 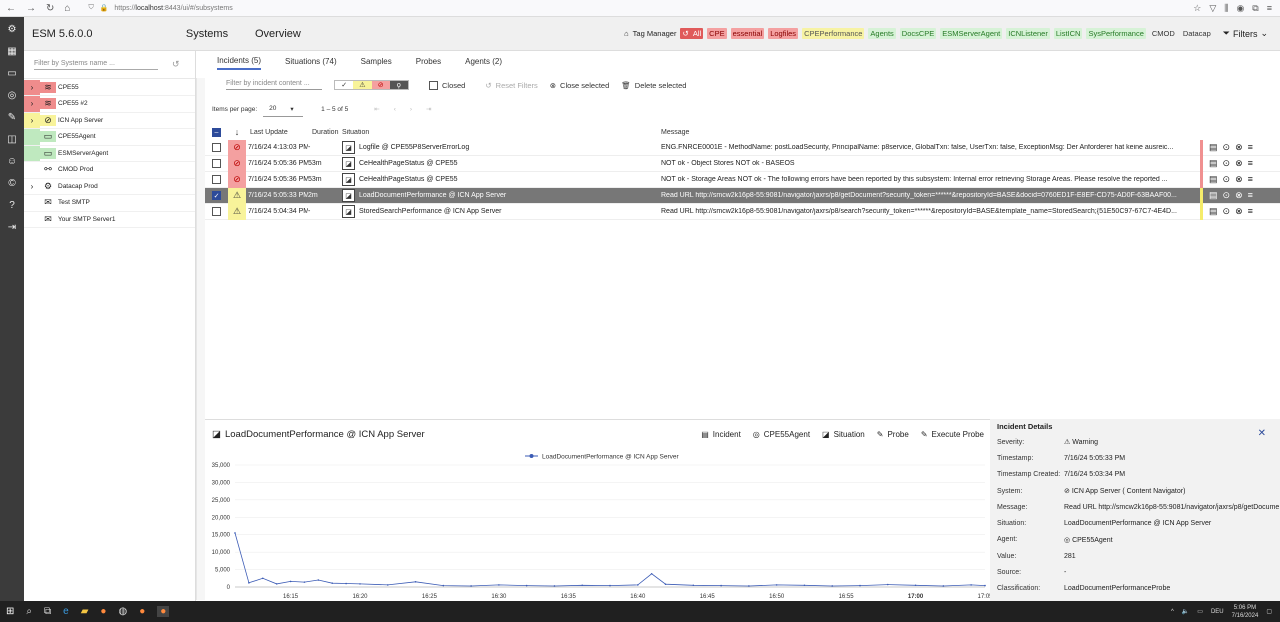 I want to click on tag-essential: essential, so click(x=747, y=33).